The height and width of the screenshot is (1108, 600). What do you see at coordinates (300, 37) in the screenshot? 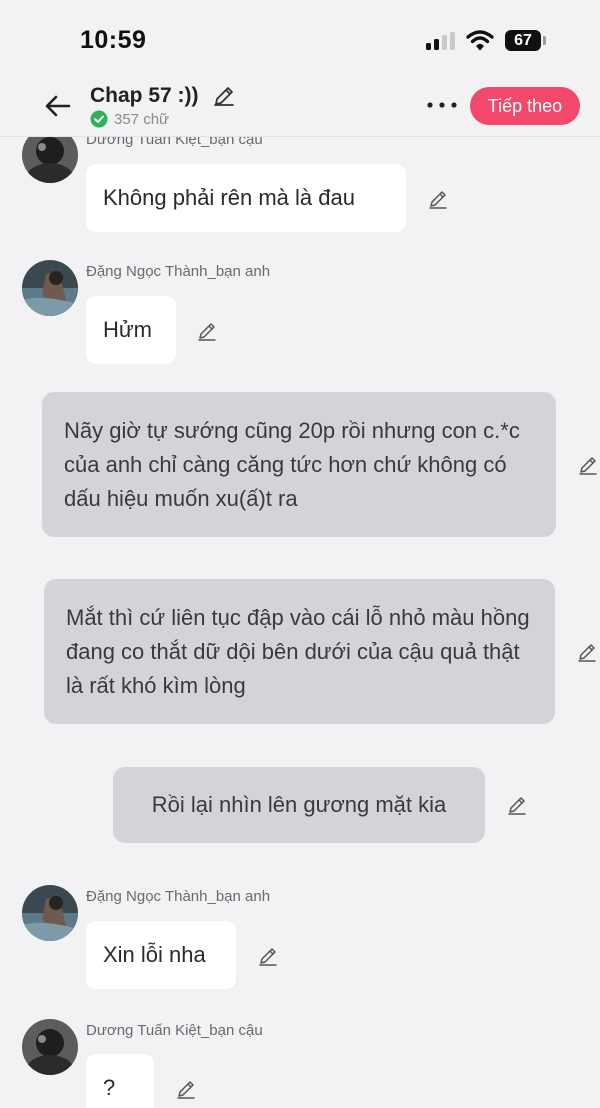
I see `status-bar: 10:59 67` at bounding box center [300, 37].